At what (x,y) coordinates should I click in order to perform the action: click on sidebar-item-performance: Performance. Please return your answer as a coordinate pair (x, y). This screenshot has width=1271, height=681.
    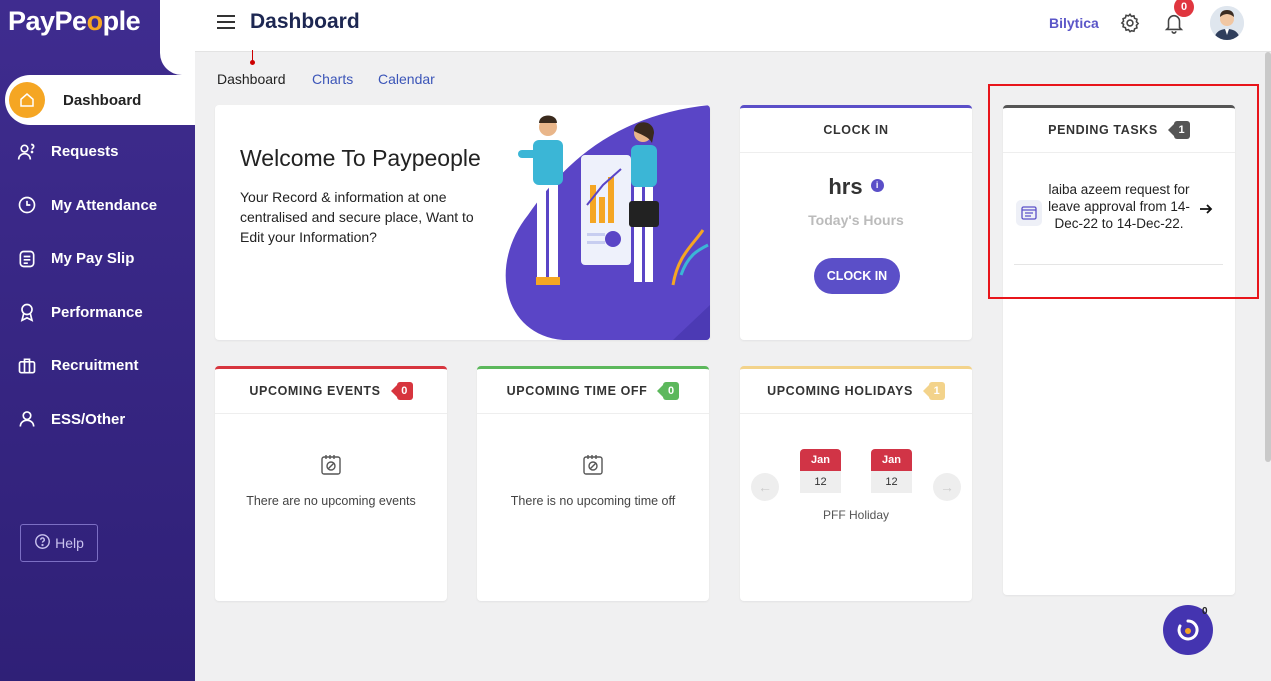
    Looking at the image, I should click on (97, 313).